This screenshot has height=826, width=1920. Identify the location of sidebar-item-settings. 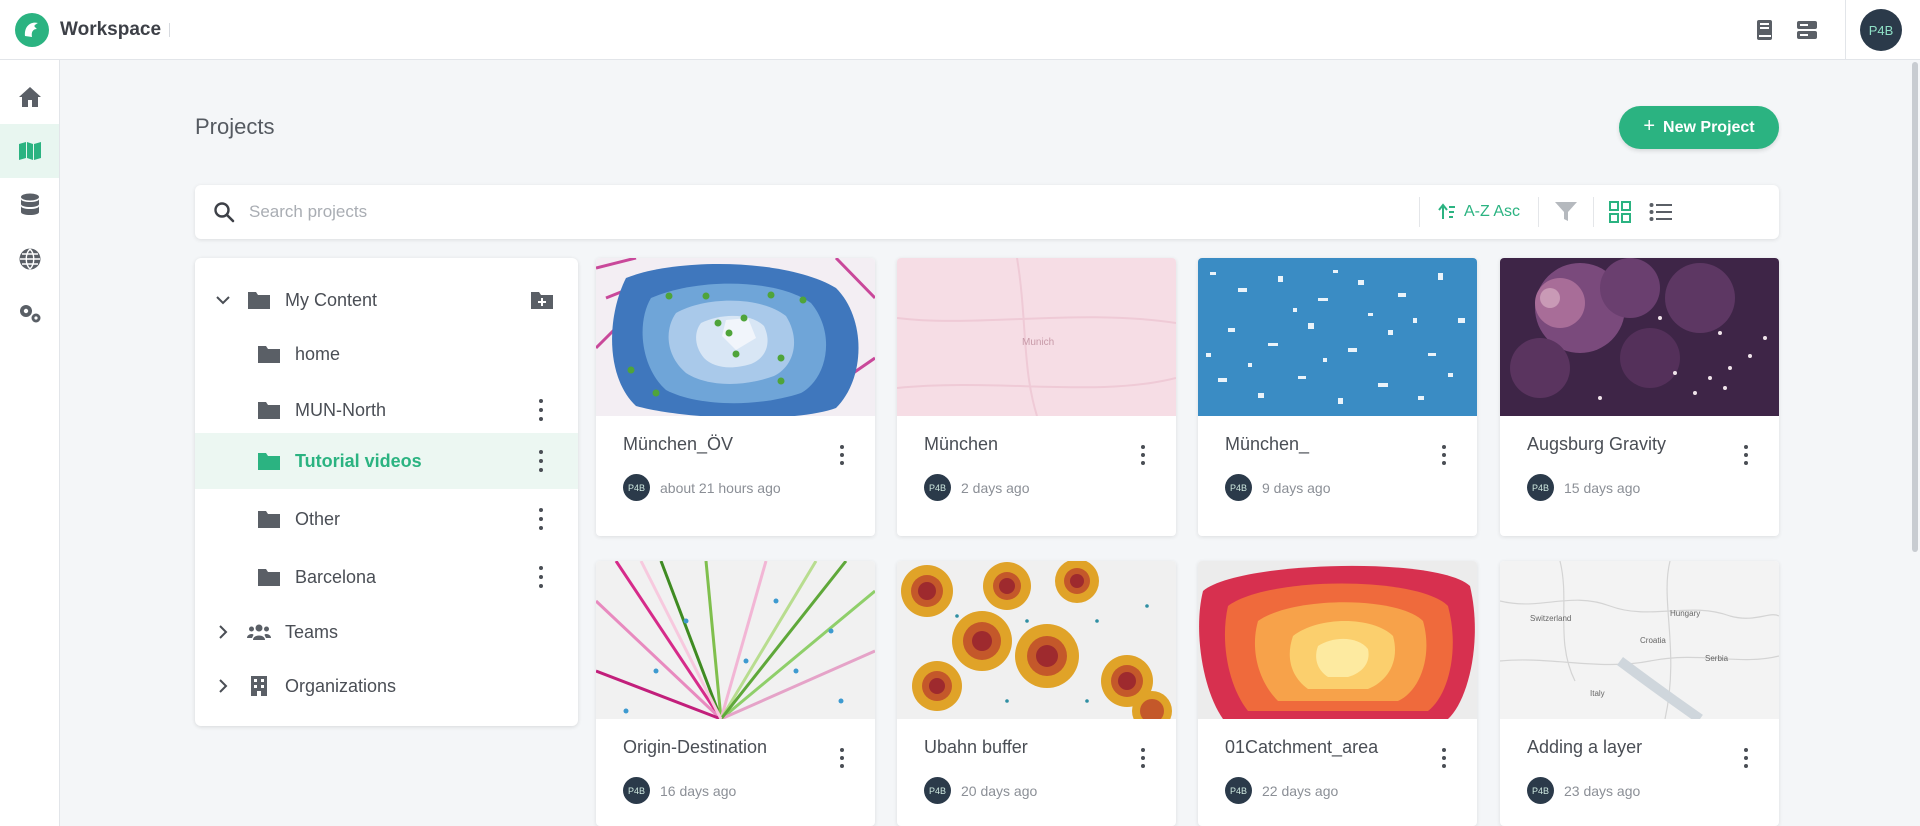
(29, 313).